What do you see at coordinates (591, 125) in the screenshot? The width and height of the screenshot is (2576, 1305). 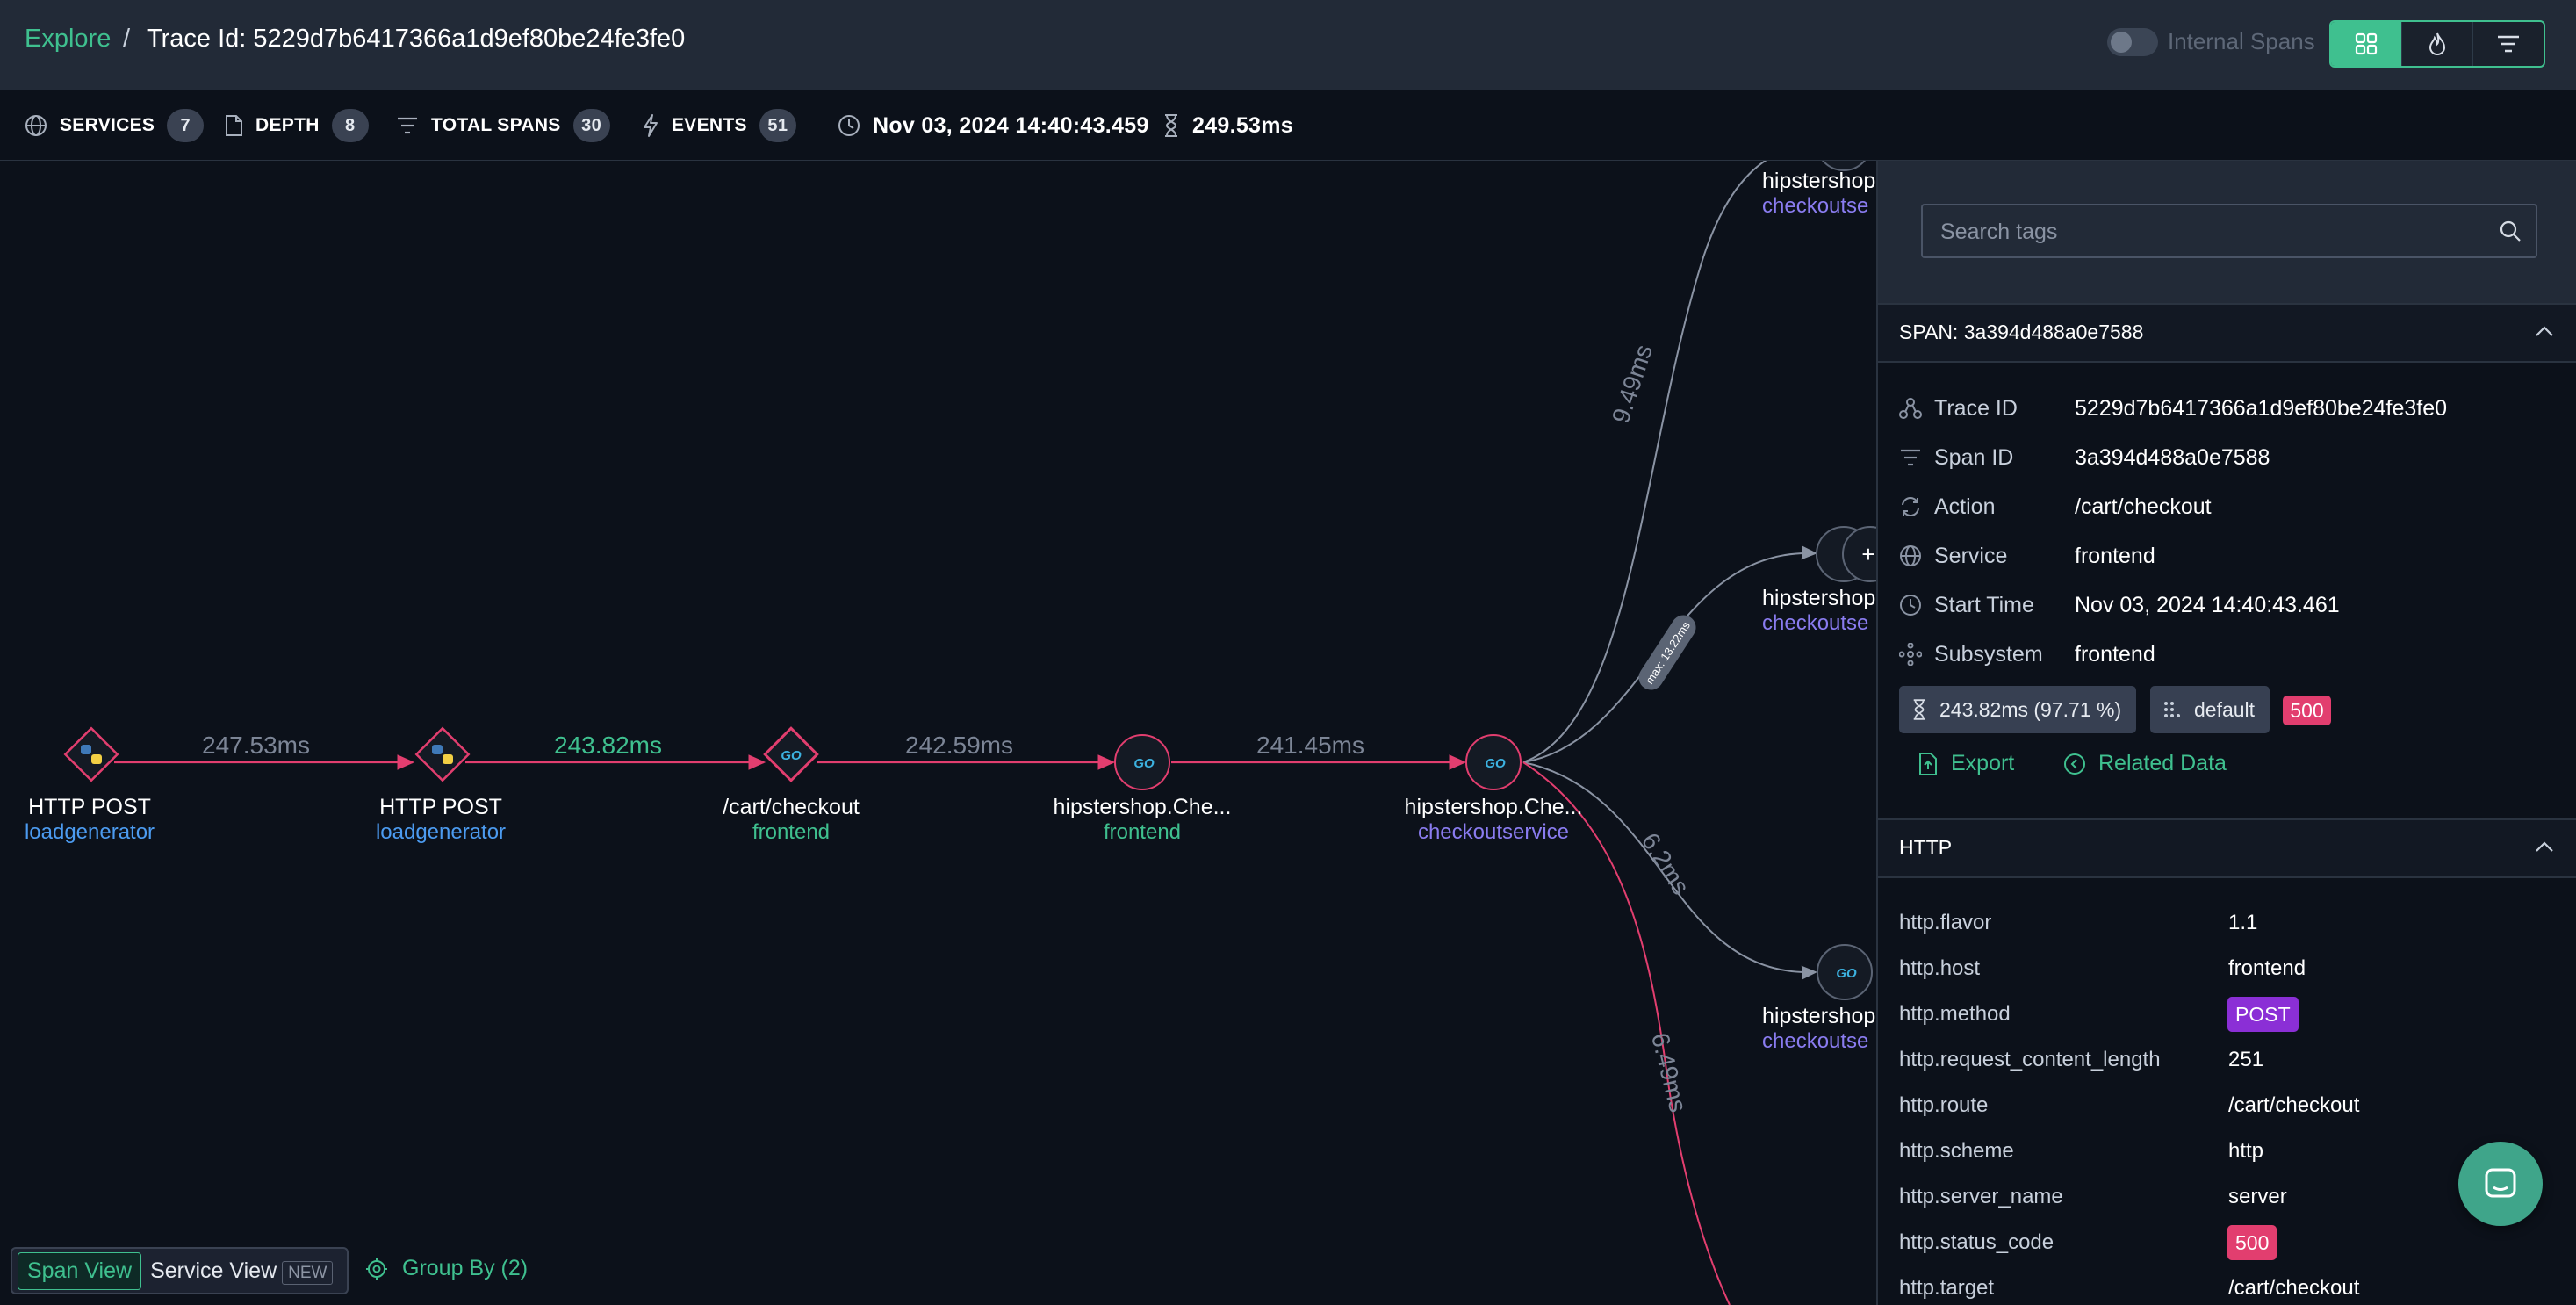 I see `spans-count: 30` at bounding box center [591, 125].